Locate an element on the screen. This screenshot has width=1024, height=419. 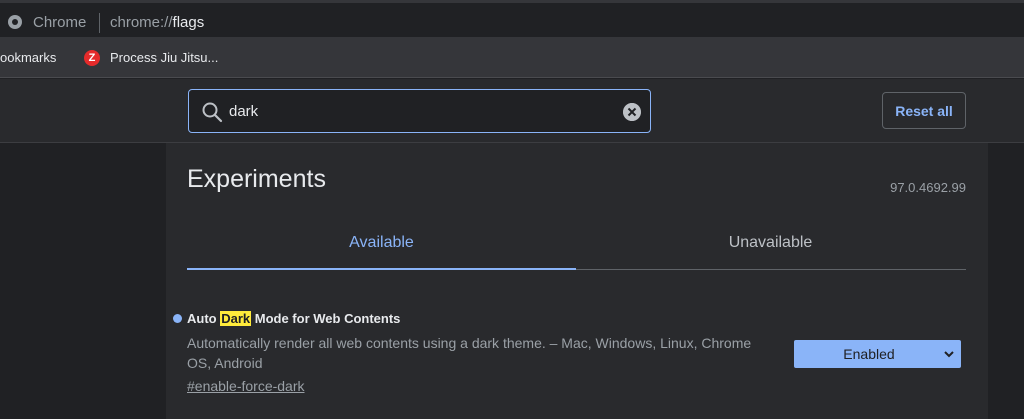
chevron-down-icon is located at coordinates (949, 354).